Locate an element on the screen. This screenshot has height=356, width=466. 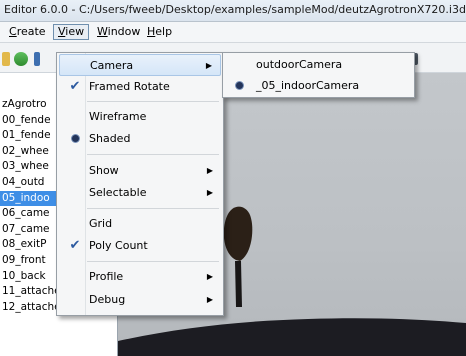
view-menu-item-poly-count: ✔ Poly Count is located at coordinates (140, 246).